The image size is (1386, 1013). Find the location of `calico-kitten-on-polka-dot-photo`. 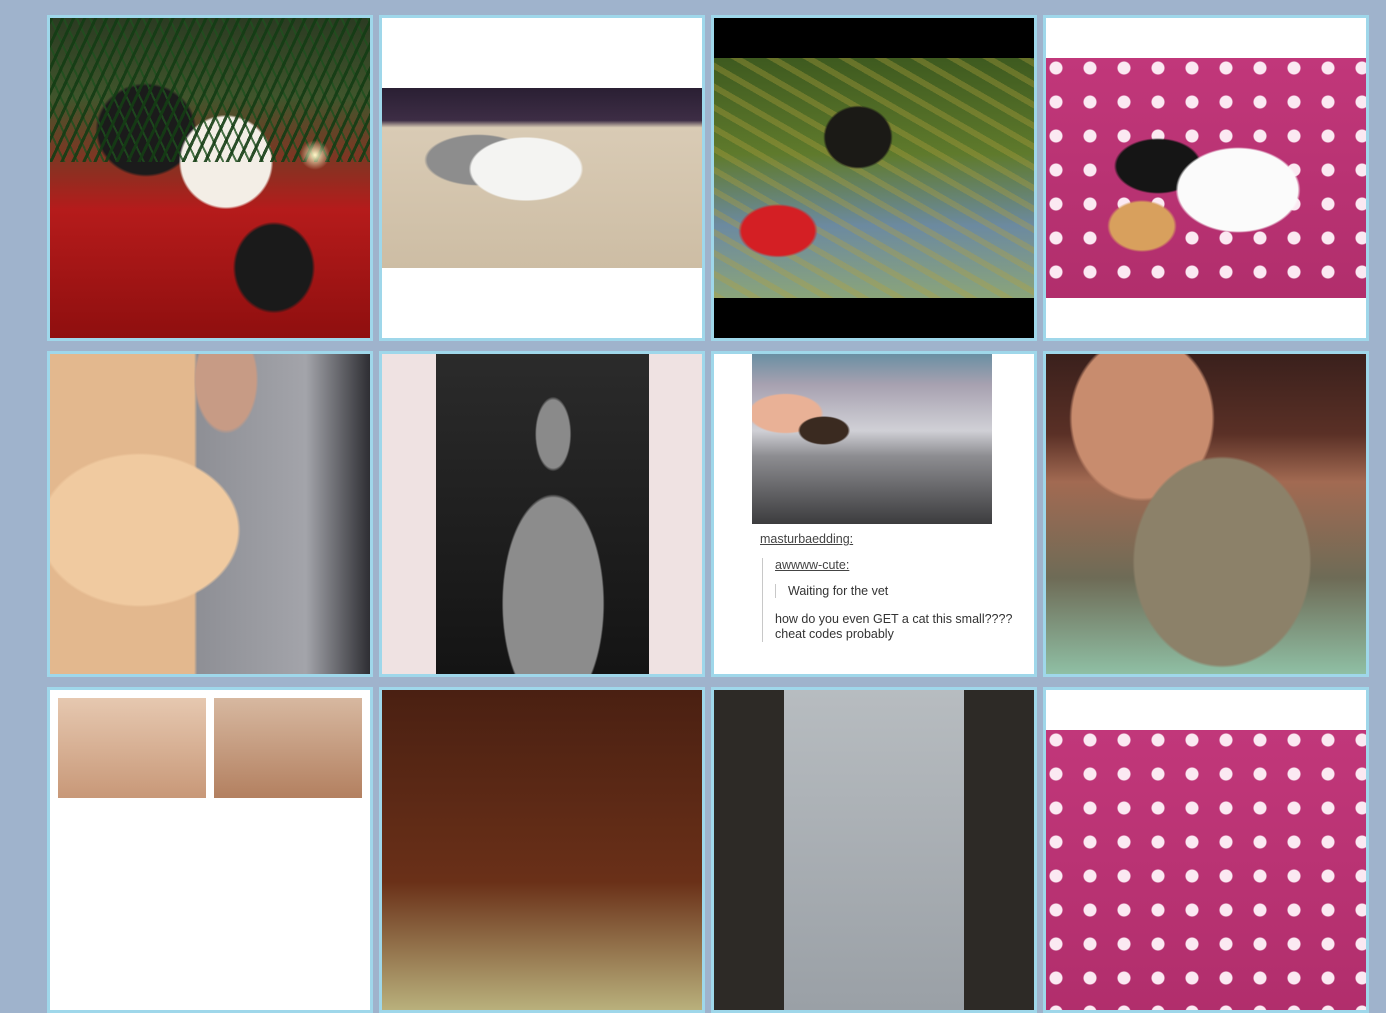

calico-kitten-on-polka-dot-photo is located at coordinates (1206, 178).